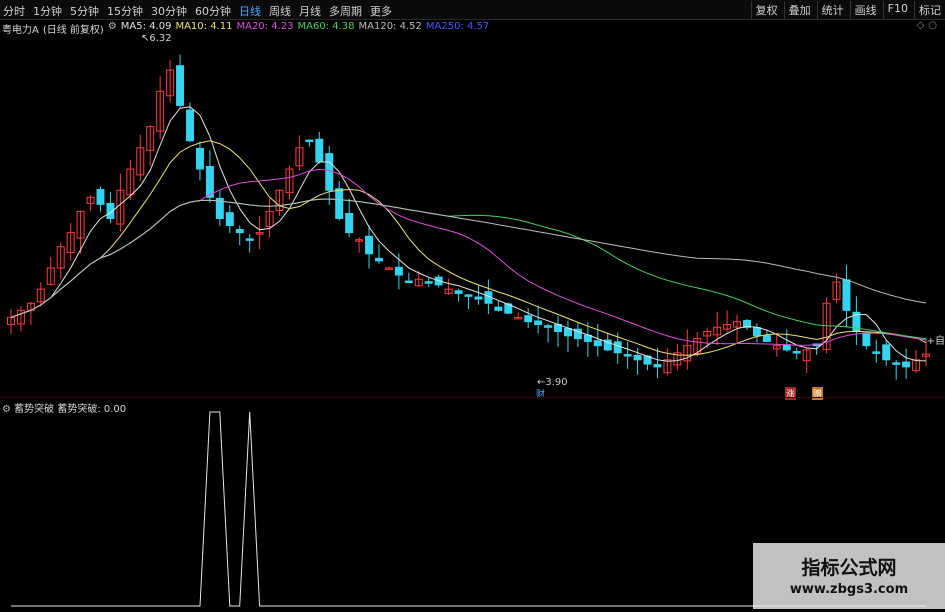 The image size is (945, 612). I want to click on watermark: 指标公式网 www.zbgs3.com, so click(849, 576).